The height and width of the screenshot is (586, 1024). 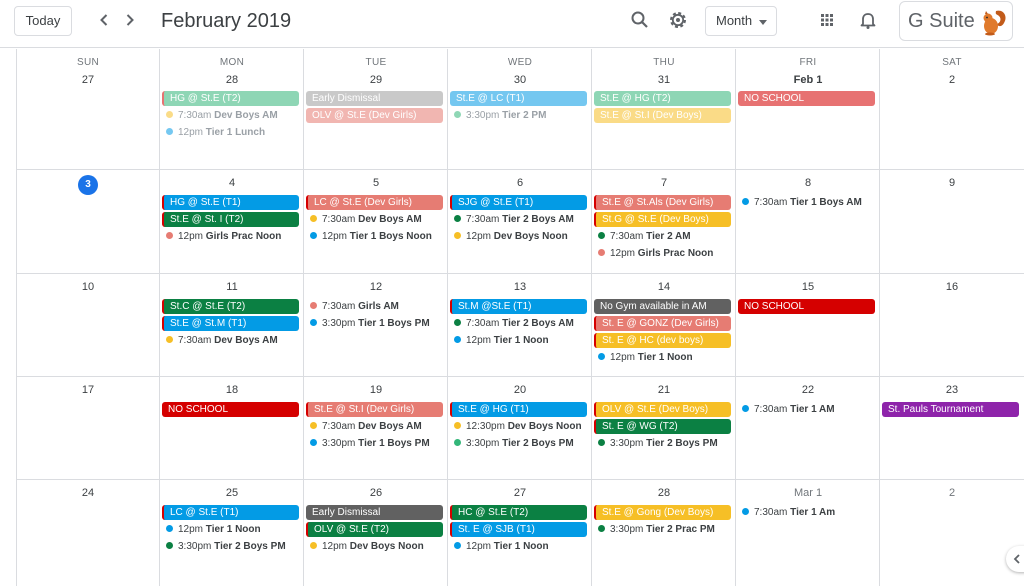 I want to click on all-day-event-chip: LC @ St.E (Dev Girls), so click(x=374, y=202).